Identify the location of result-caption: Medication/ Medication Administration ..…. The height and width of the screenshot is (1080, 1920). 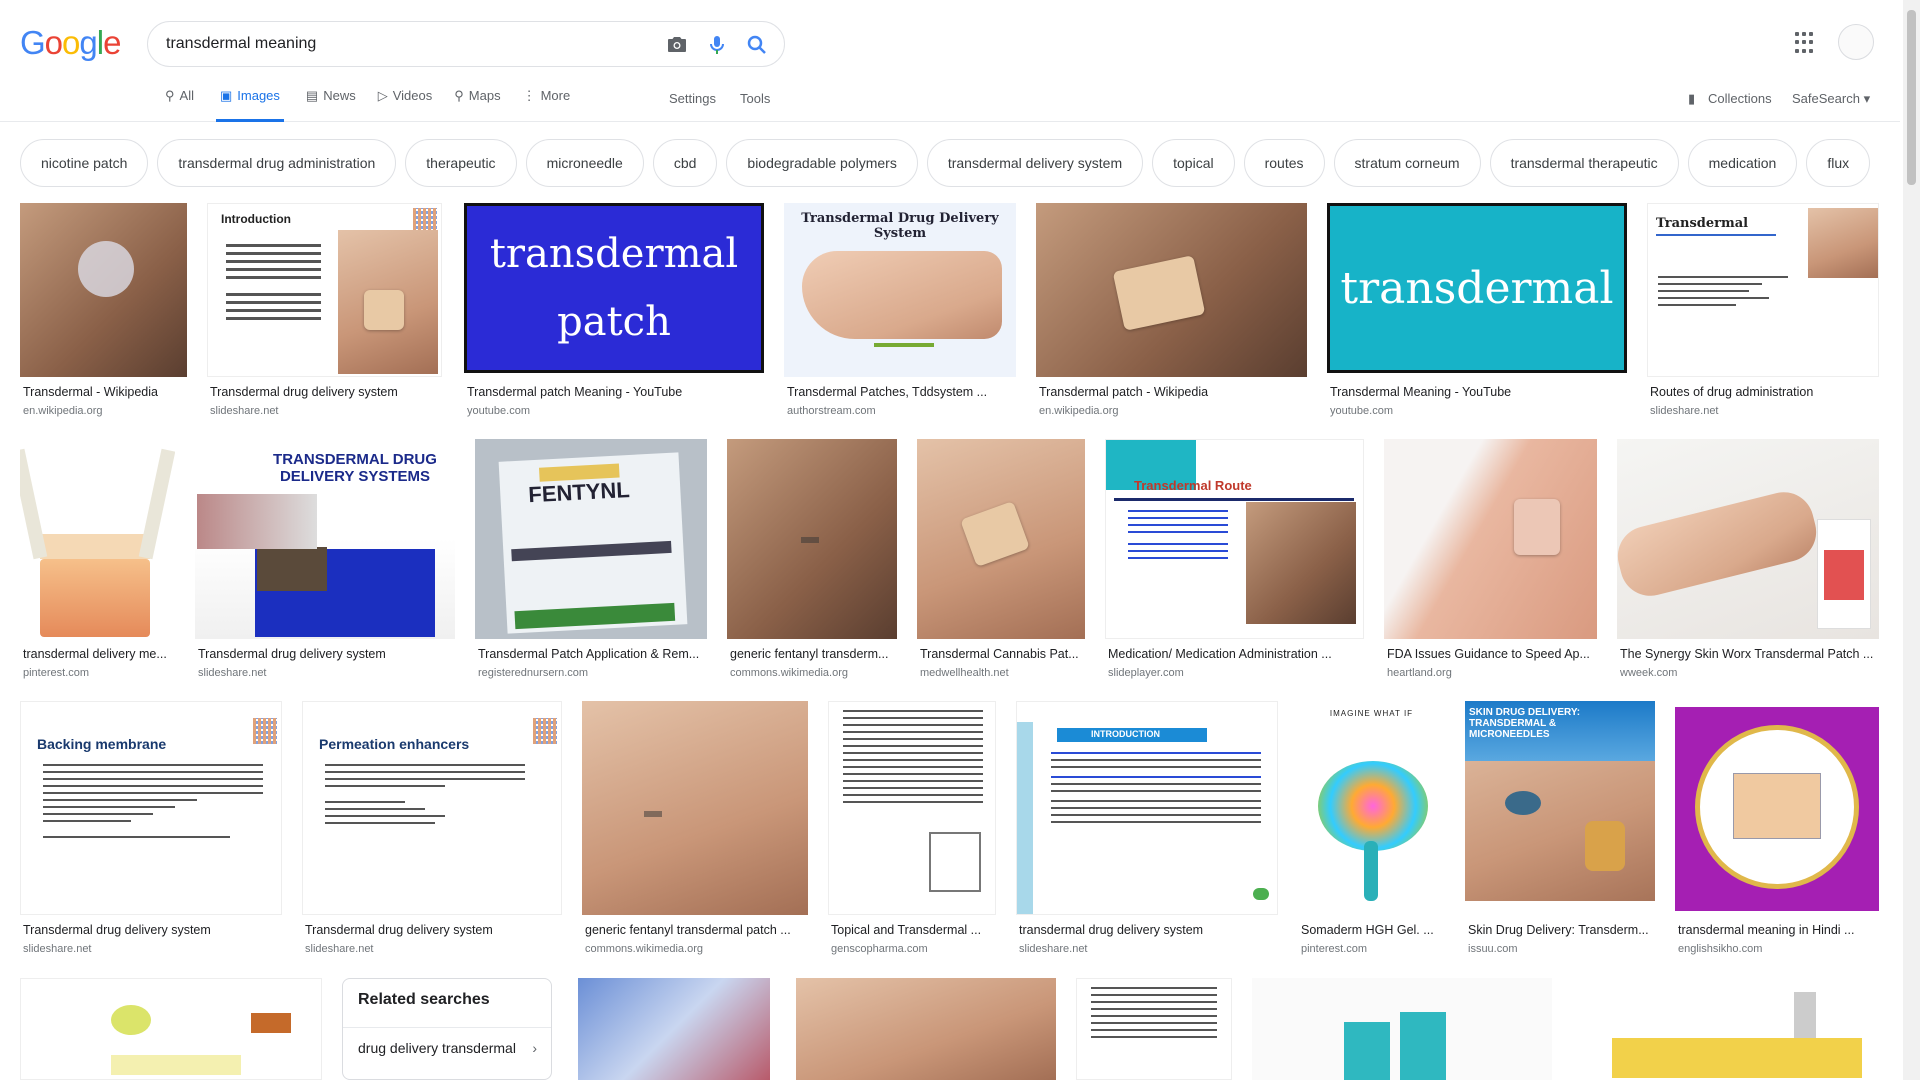
(1220, 654).